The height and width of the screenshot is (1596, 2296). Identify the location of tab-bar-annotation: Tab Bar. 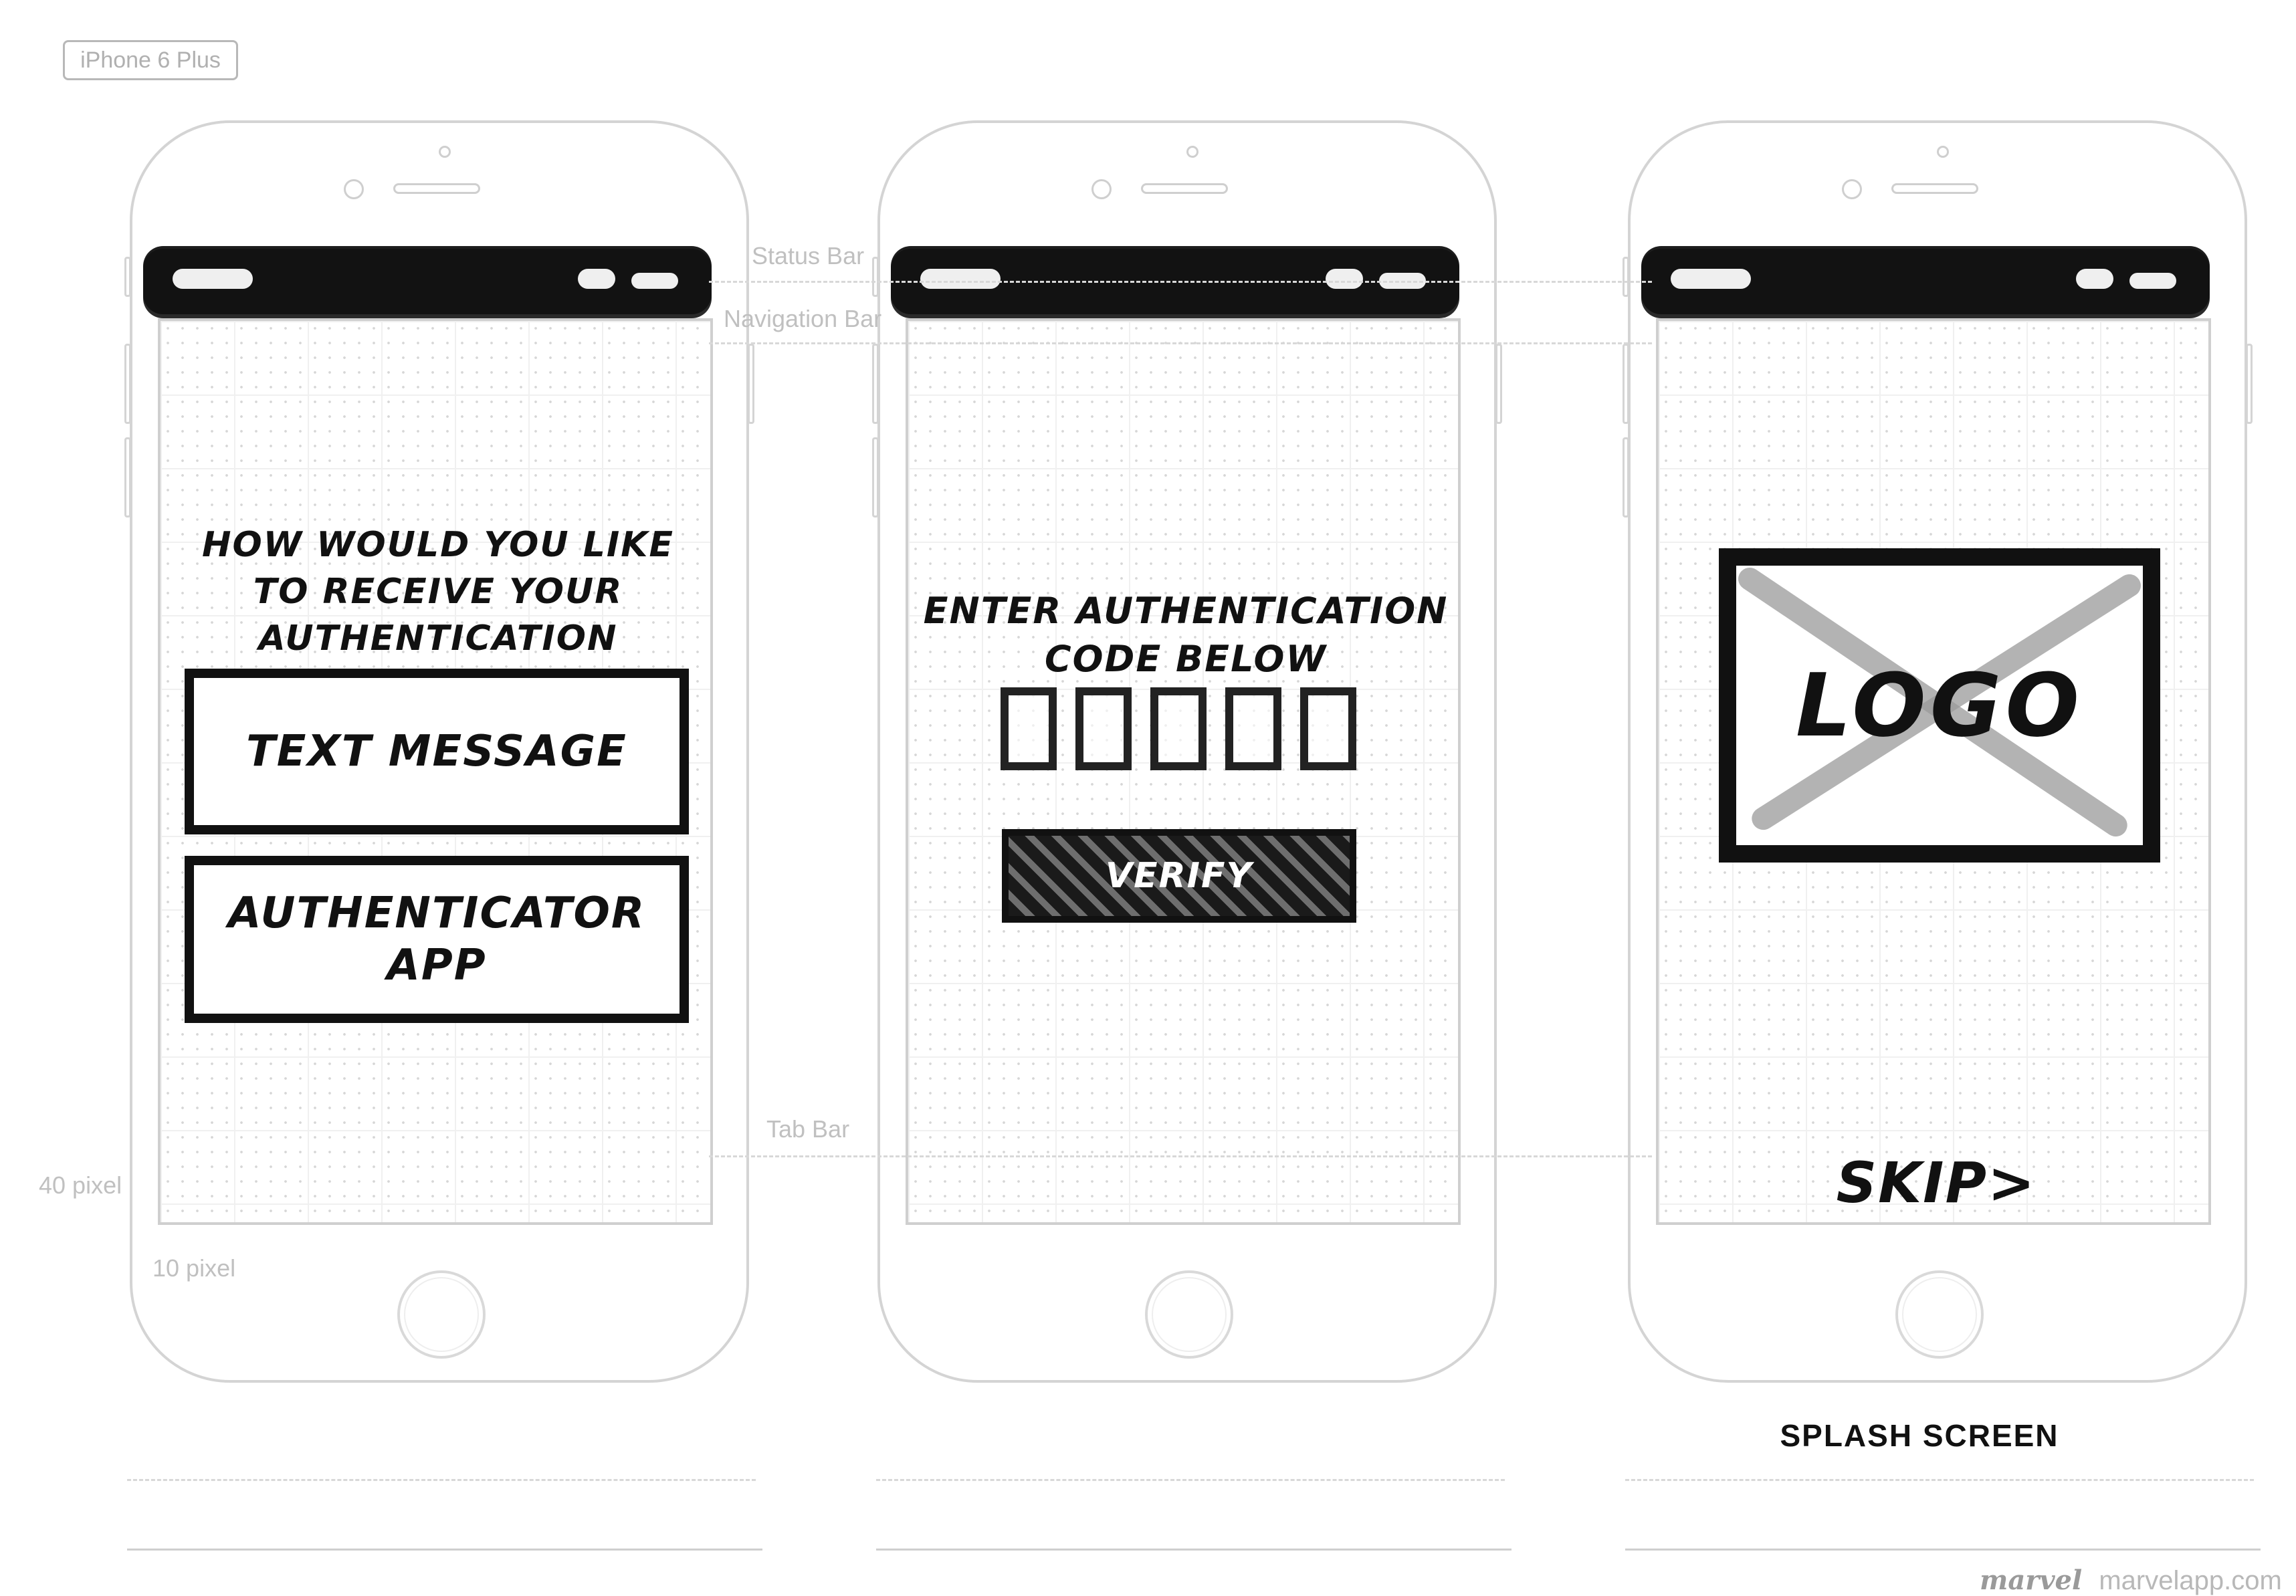
(808, 1129).